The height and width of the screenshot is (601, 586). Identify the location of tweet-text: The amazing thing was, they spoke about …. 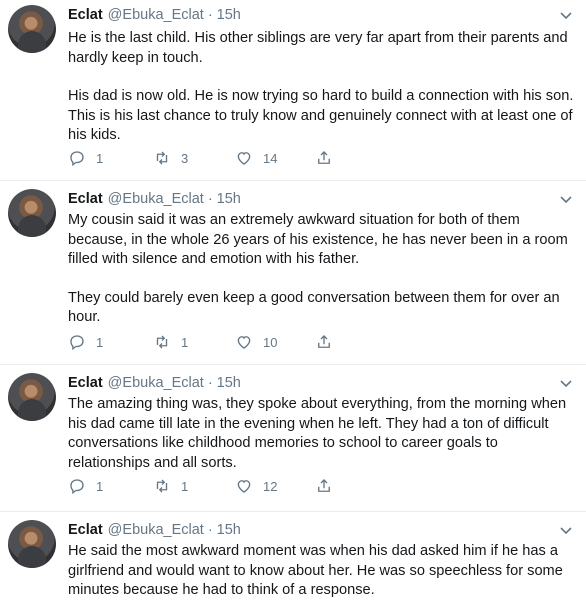
(319, 433).